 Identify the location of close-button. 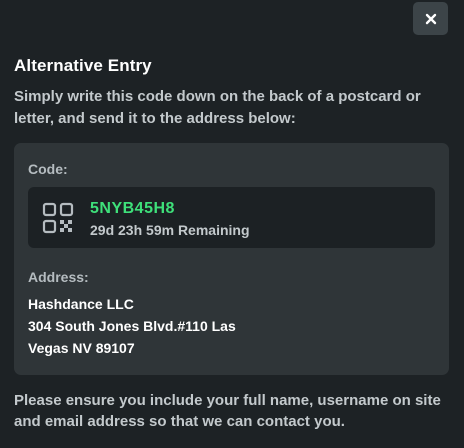
(430, 18).